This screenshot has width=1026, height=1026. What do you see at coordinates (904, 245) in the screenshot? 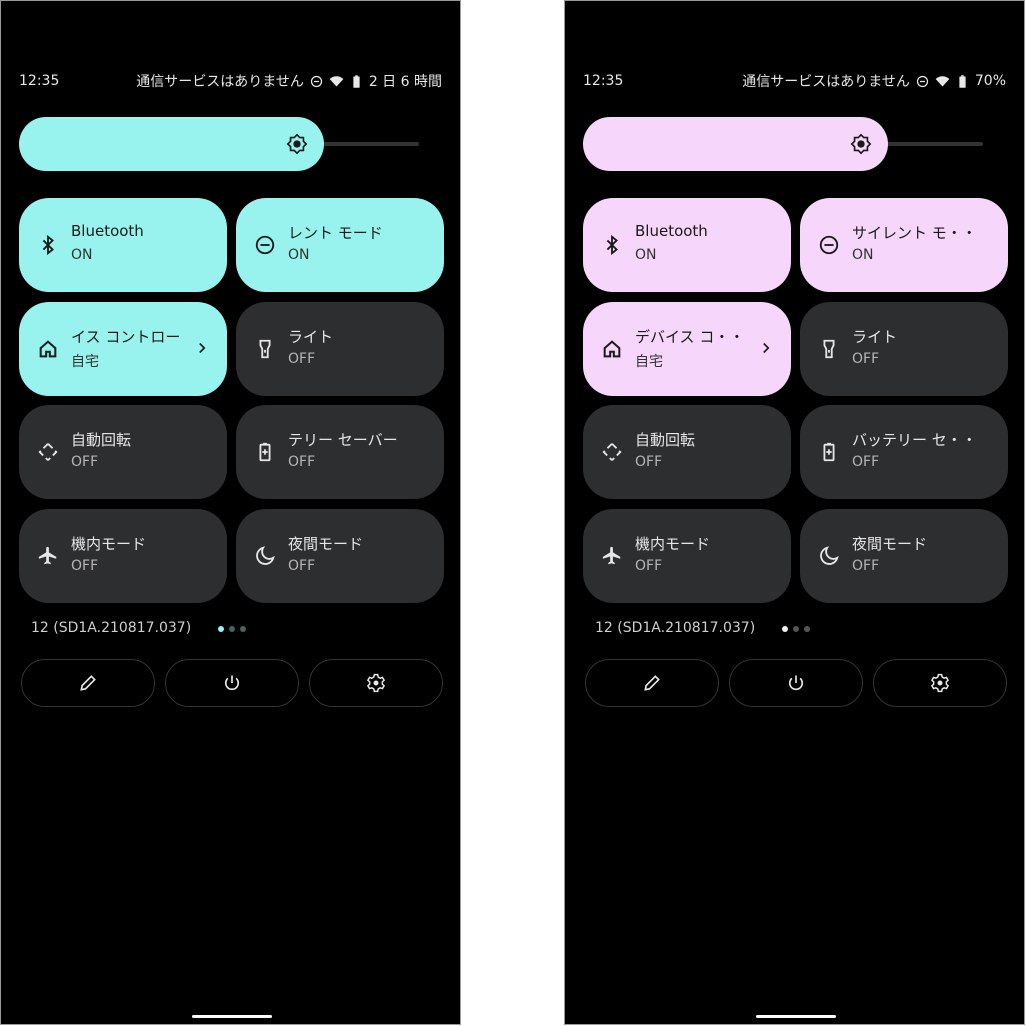
I see `tile-do-not-disturb: サイレント モ・・ ON` at bounding box center [904, 245].